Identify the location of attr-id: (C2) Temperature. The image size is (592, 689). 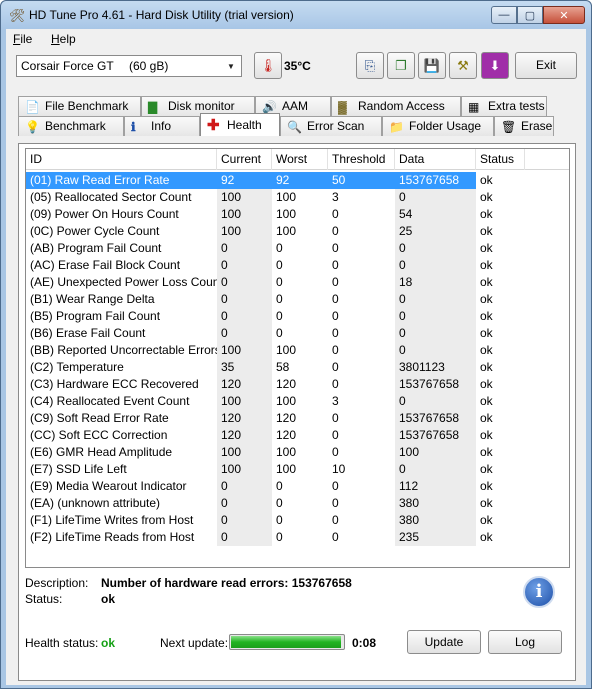
(77, 367).